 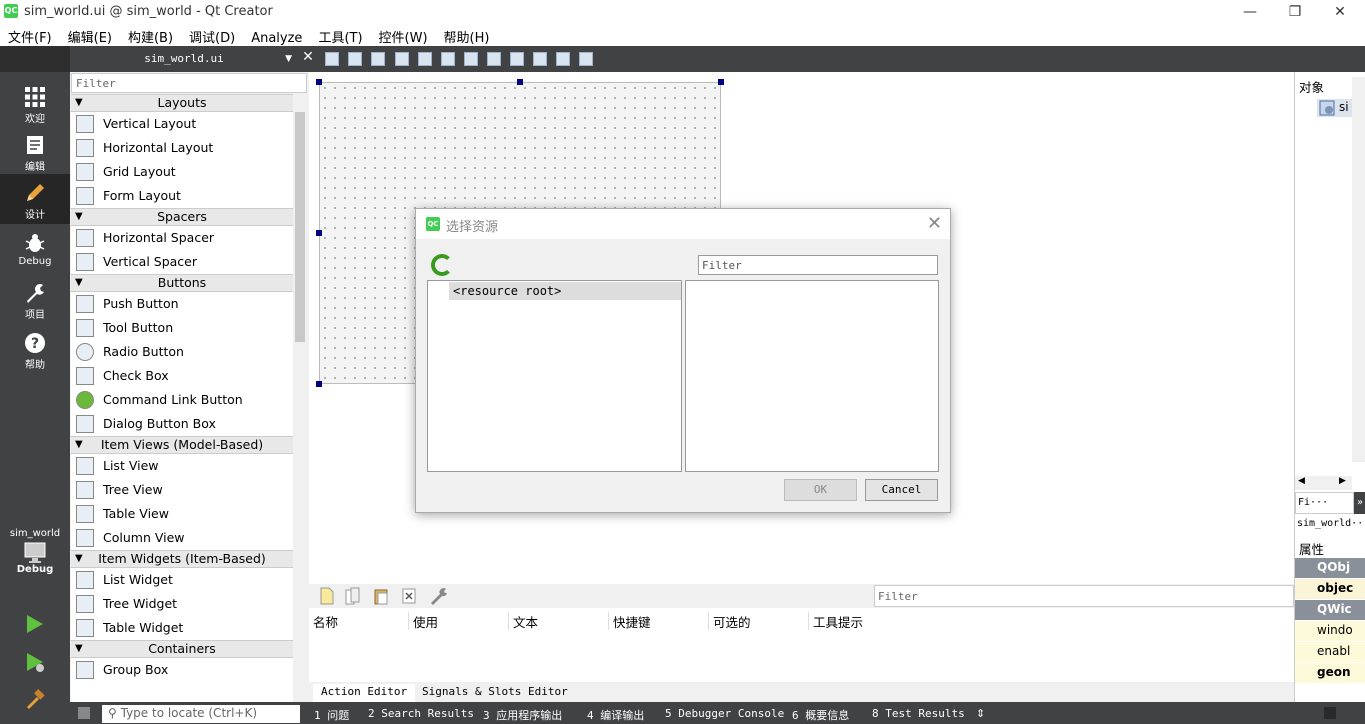 I want to click on widget-command-link-button: Command Link Button, so click(x=182, y=400).